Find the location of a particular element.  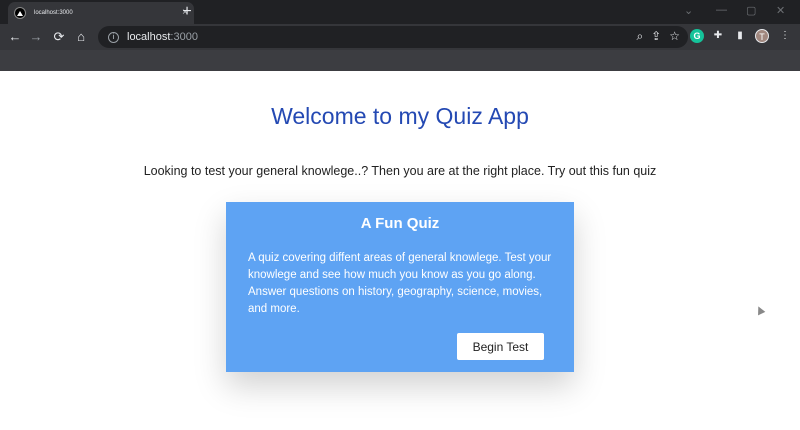

kebab-menu-icon: ⋮ is located at coordinates (785, 36).